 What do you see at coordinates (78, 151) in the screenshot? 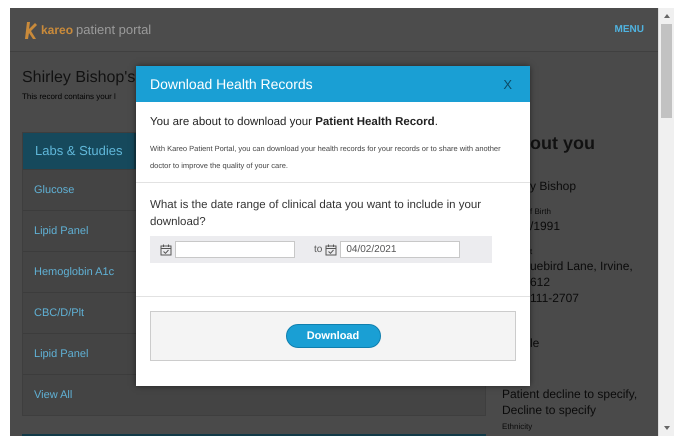
I see `labs-tab: Labs & Studies` at bounding box center [78, 151].